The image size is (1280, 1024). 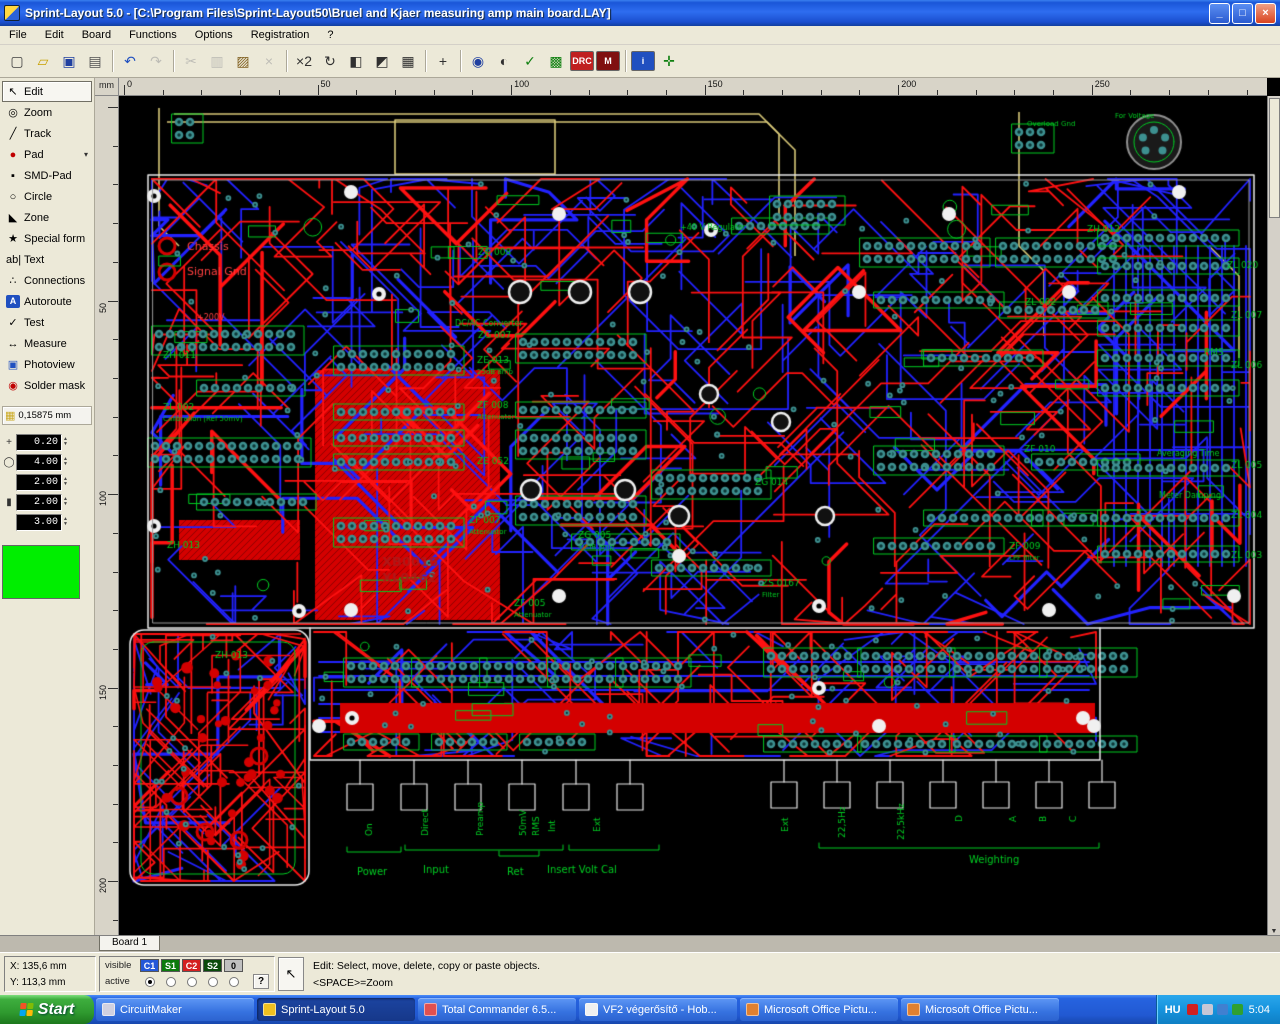 I want to click on taskbar-clock: 5:04, so click(x=1259, y=1010).